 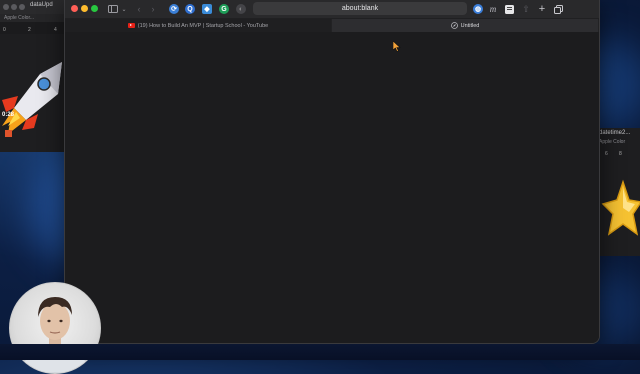 What do you see at coordinates (74, 8) in the screenshot?
I see `close-button` at bounding box center [74, 8].